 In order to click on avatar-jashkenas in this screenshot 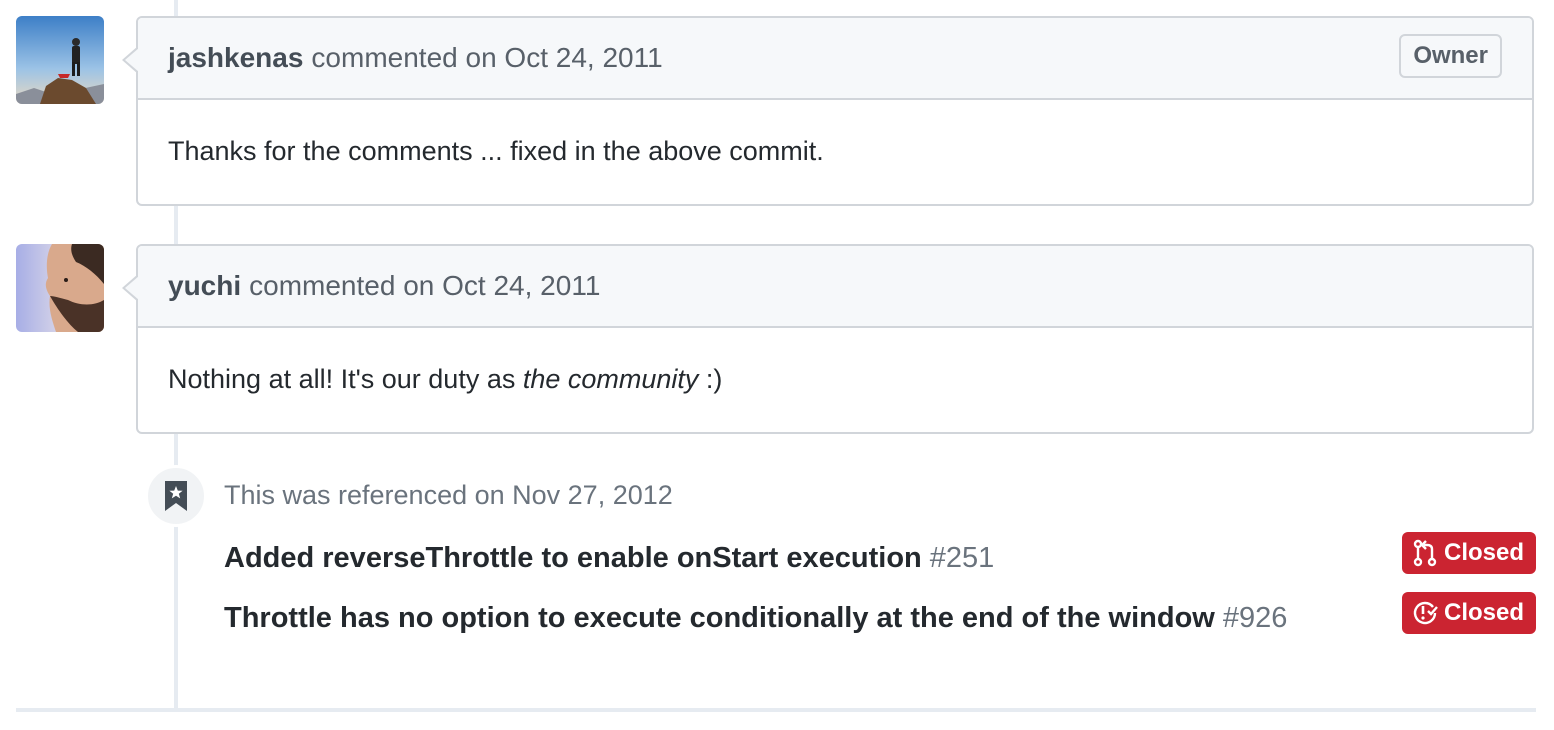, I will do `click(60, 60)`.